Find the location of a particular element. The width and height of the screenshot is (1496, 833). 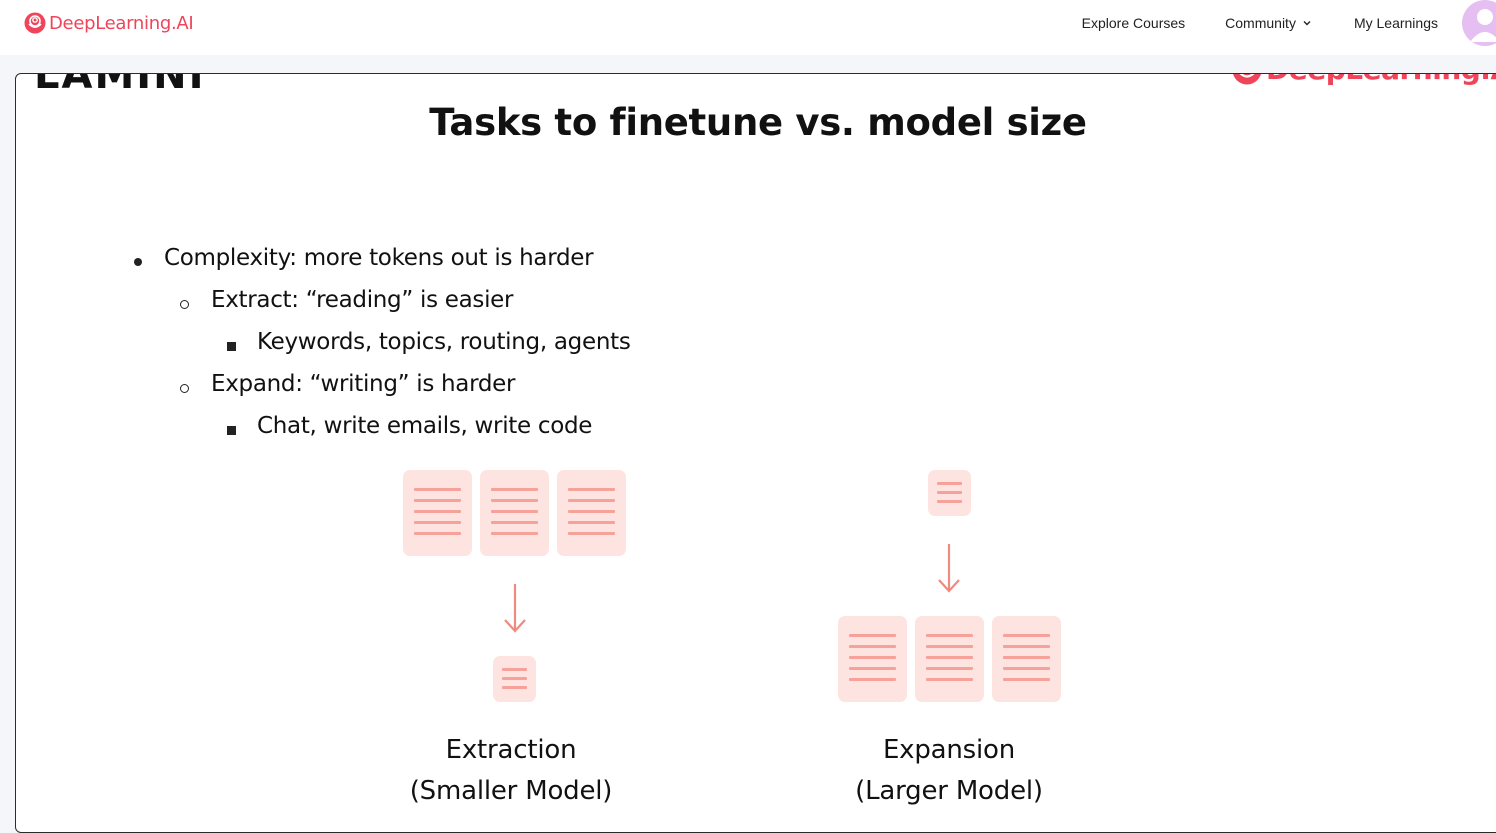

bullet-expand: Expand: “writing” is harder is located at coordinates (363, 384).